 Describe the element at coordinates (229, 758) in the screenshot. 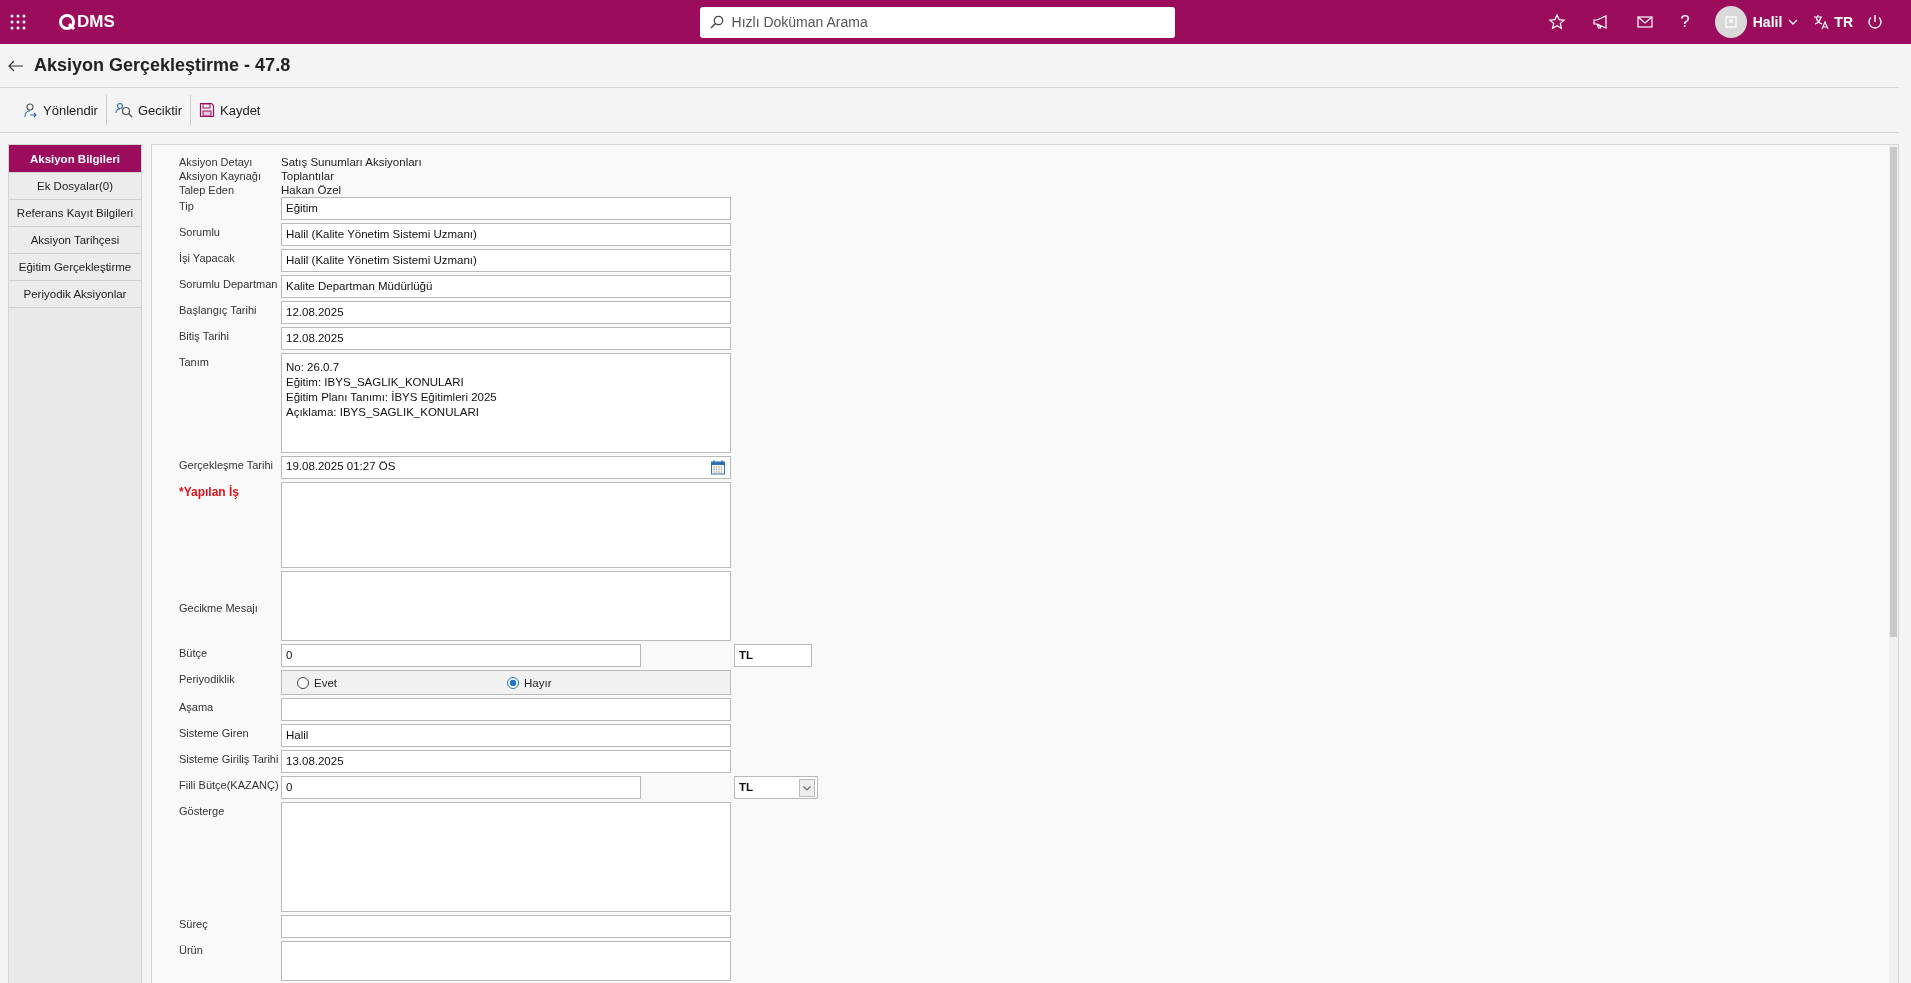

I see `field-label: Sisteme Giriliş Tarihi` at that location.